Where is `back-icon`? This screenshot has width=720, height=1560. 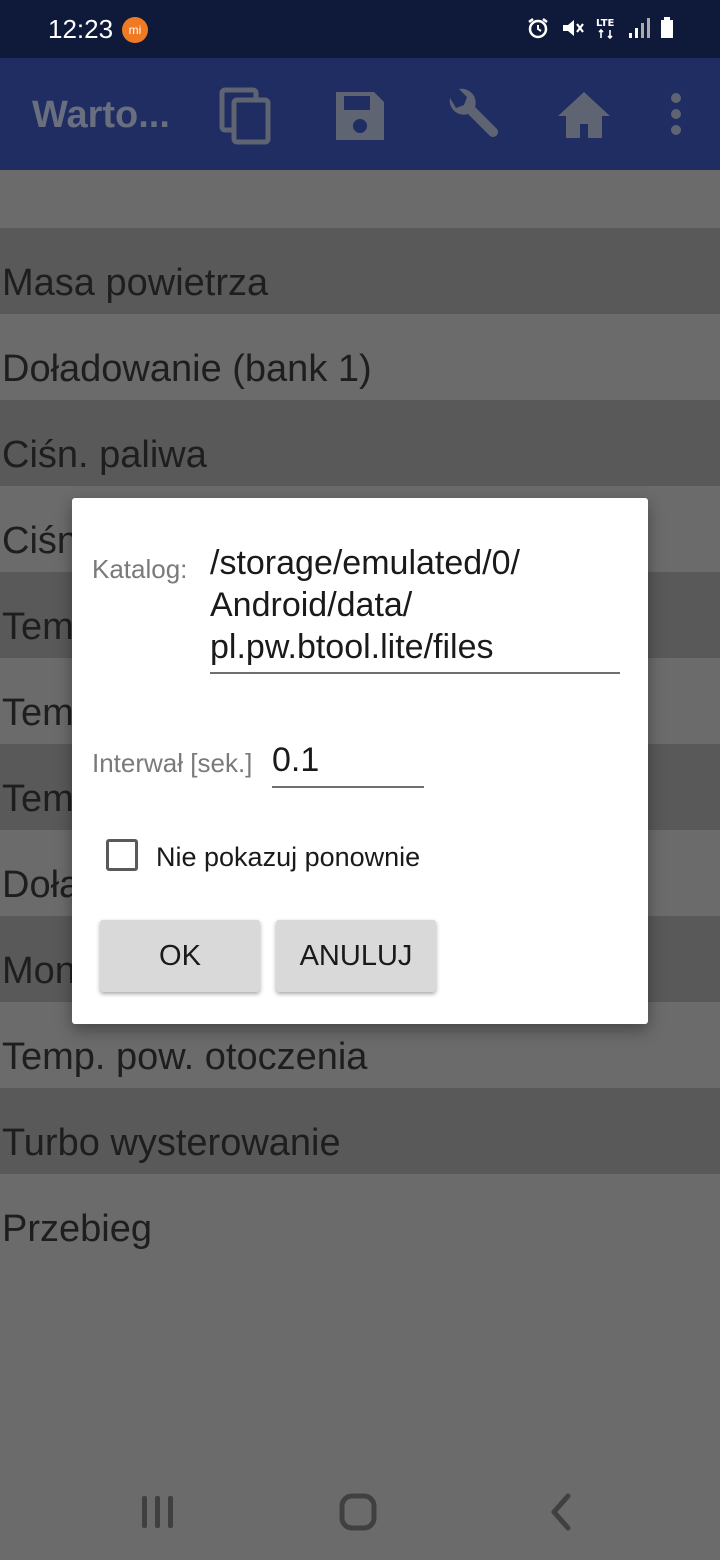
back-icon is located at coordinates (562, 1514).